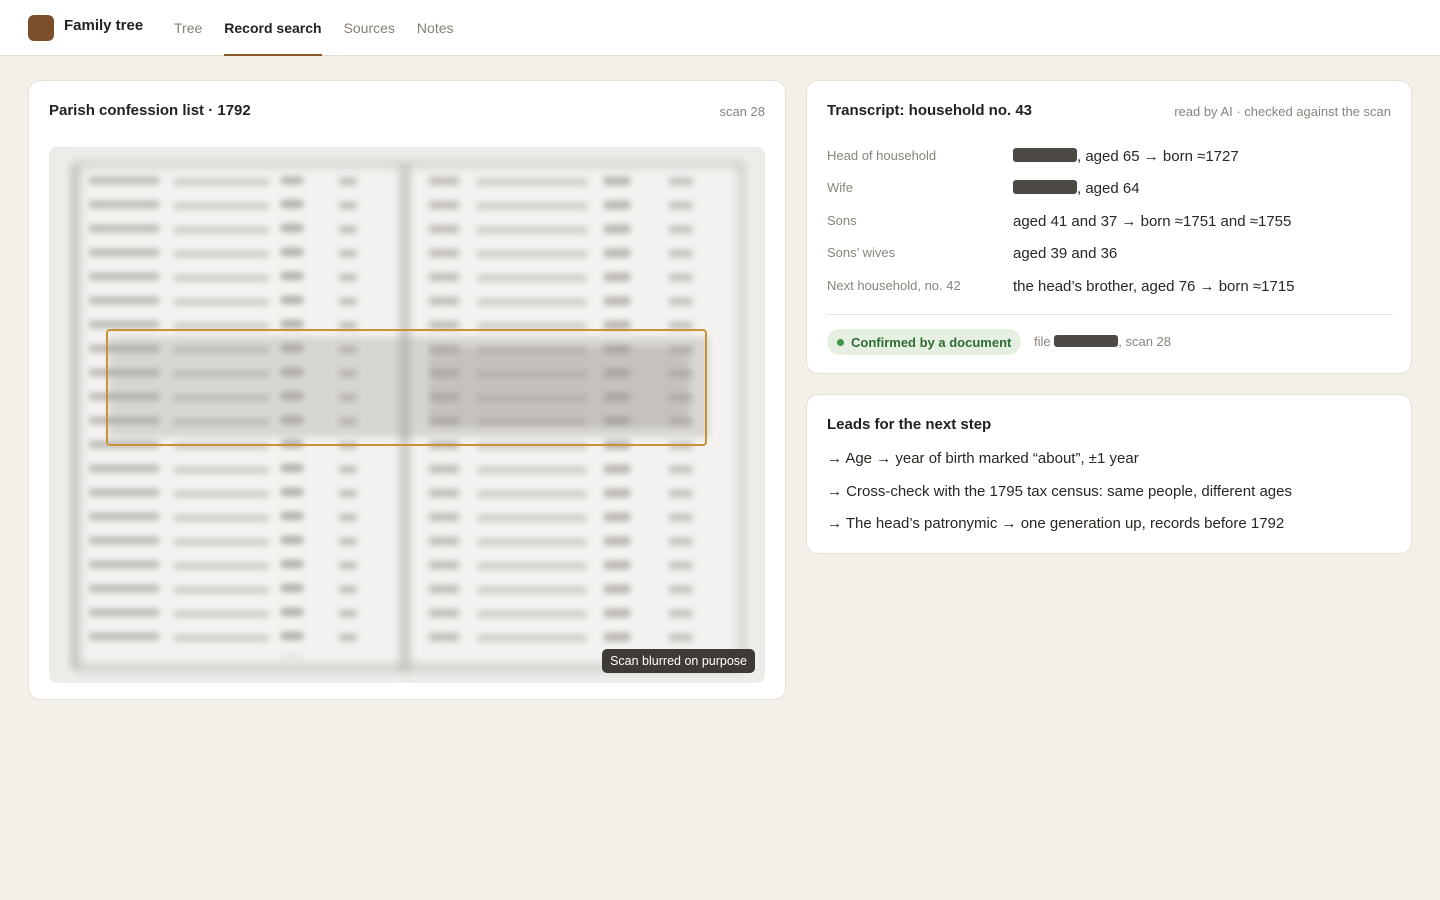 The width and height of the screenshot is (1440, 900). Describe the element at coordinates (924, 342) in the screenshot. I see `confirmed-status-badge: Confirmed by a document` at that location.